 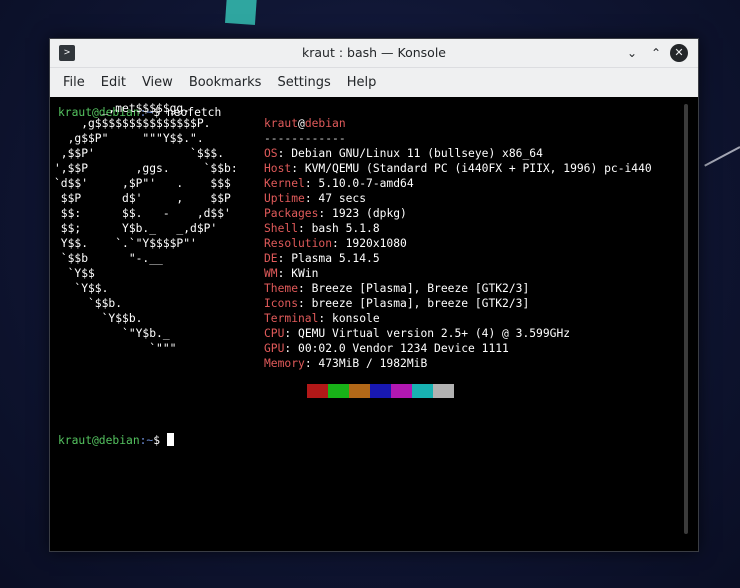 I want to click on logo-line: `Y$$, so click(x=74, y=273).